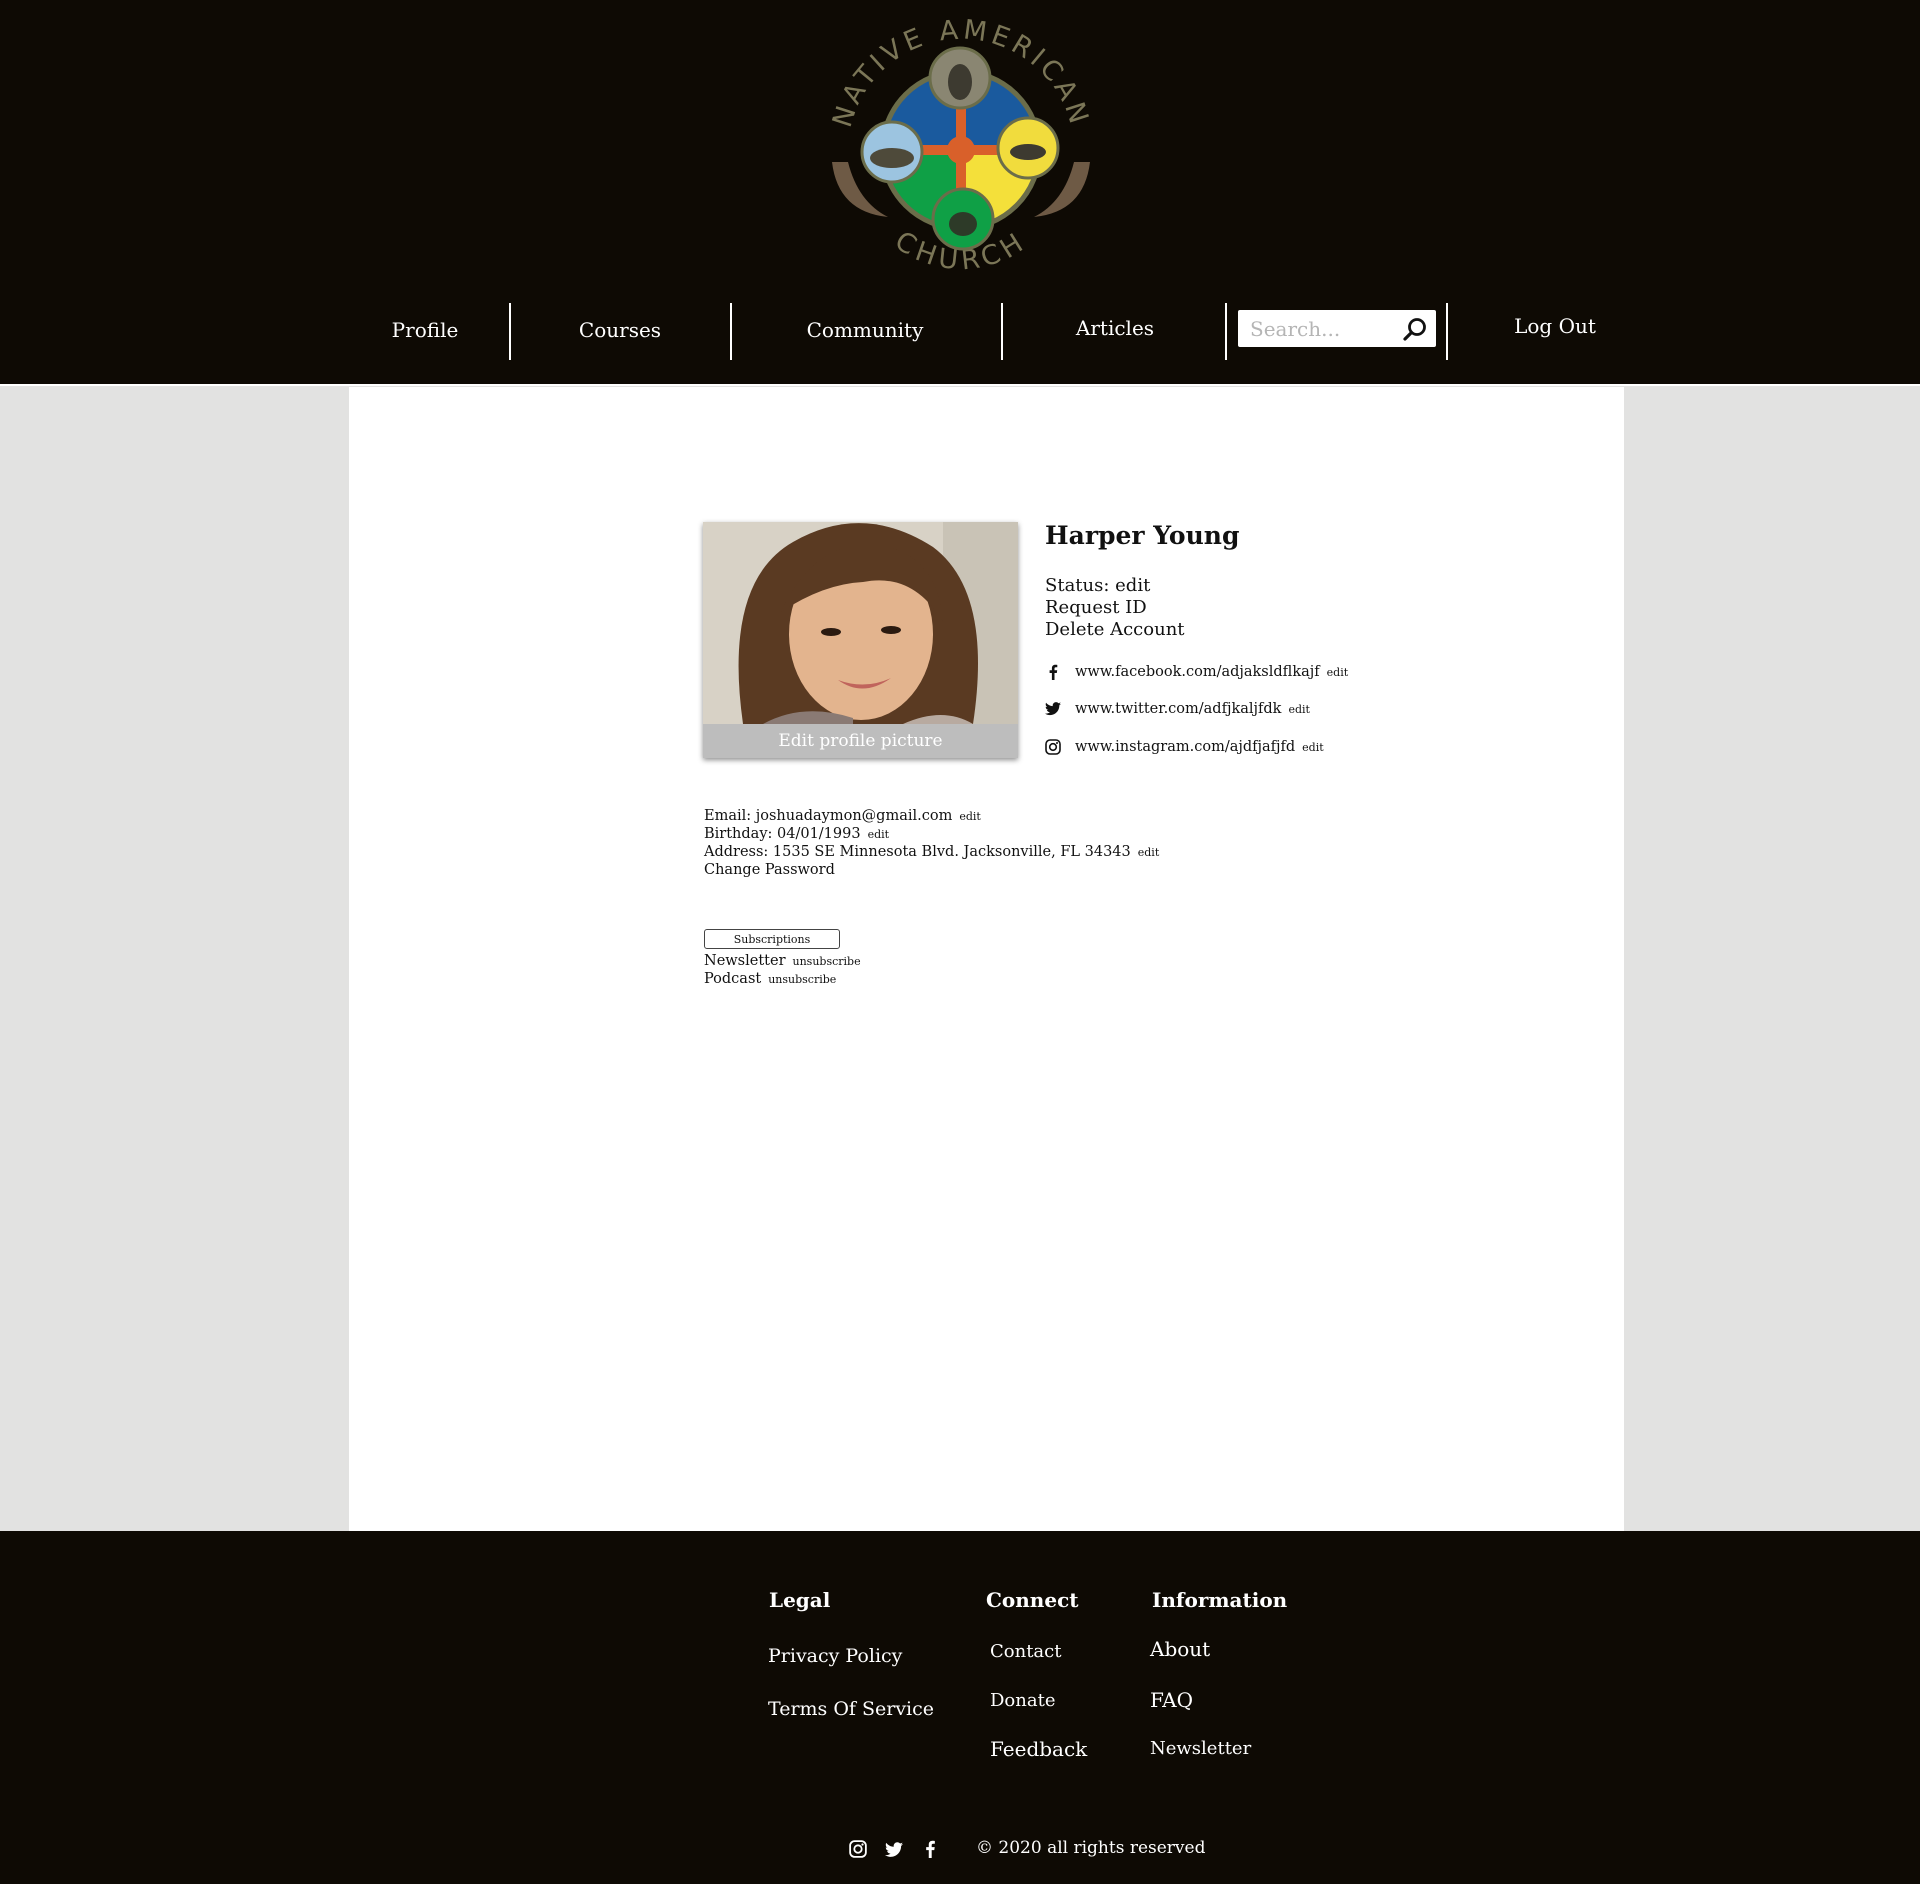 The height and width of the screenshot is (1884, 1920). What do you see at coordinates (745, 961) in the screenshot?
I see `subscription-name: Newsletter` at bounding box center [745, 961].